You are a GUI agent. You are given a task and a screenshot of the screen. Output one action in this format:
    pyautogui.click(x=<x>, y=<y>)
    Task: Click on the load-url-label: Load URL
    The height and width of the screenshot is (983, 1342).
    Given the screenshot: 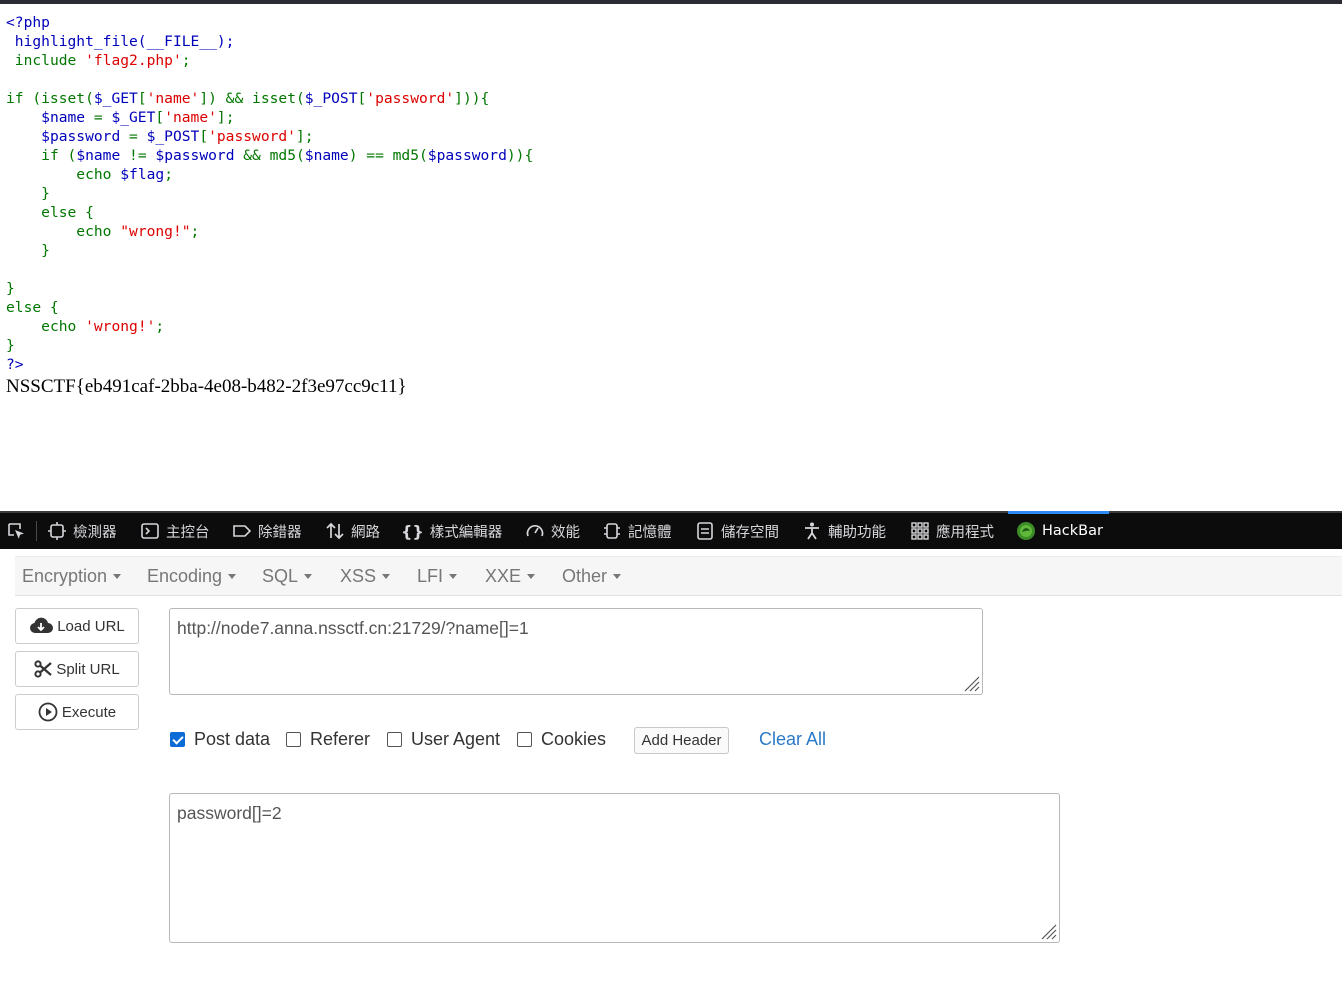 What is the action you would take?
    pyautogui.click(x=91, y=626)
    